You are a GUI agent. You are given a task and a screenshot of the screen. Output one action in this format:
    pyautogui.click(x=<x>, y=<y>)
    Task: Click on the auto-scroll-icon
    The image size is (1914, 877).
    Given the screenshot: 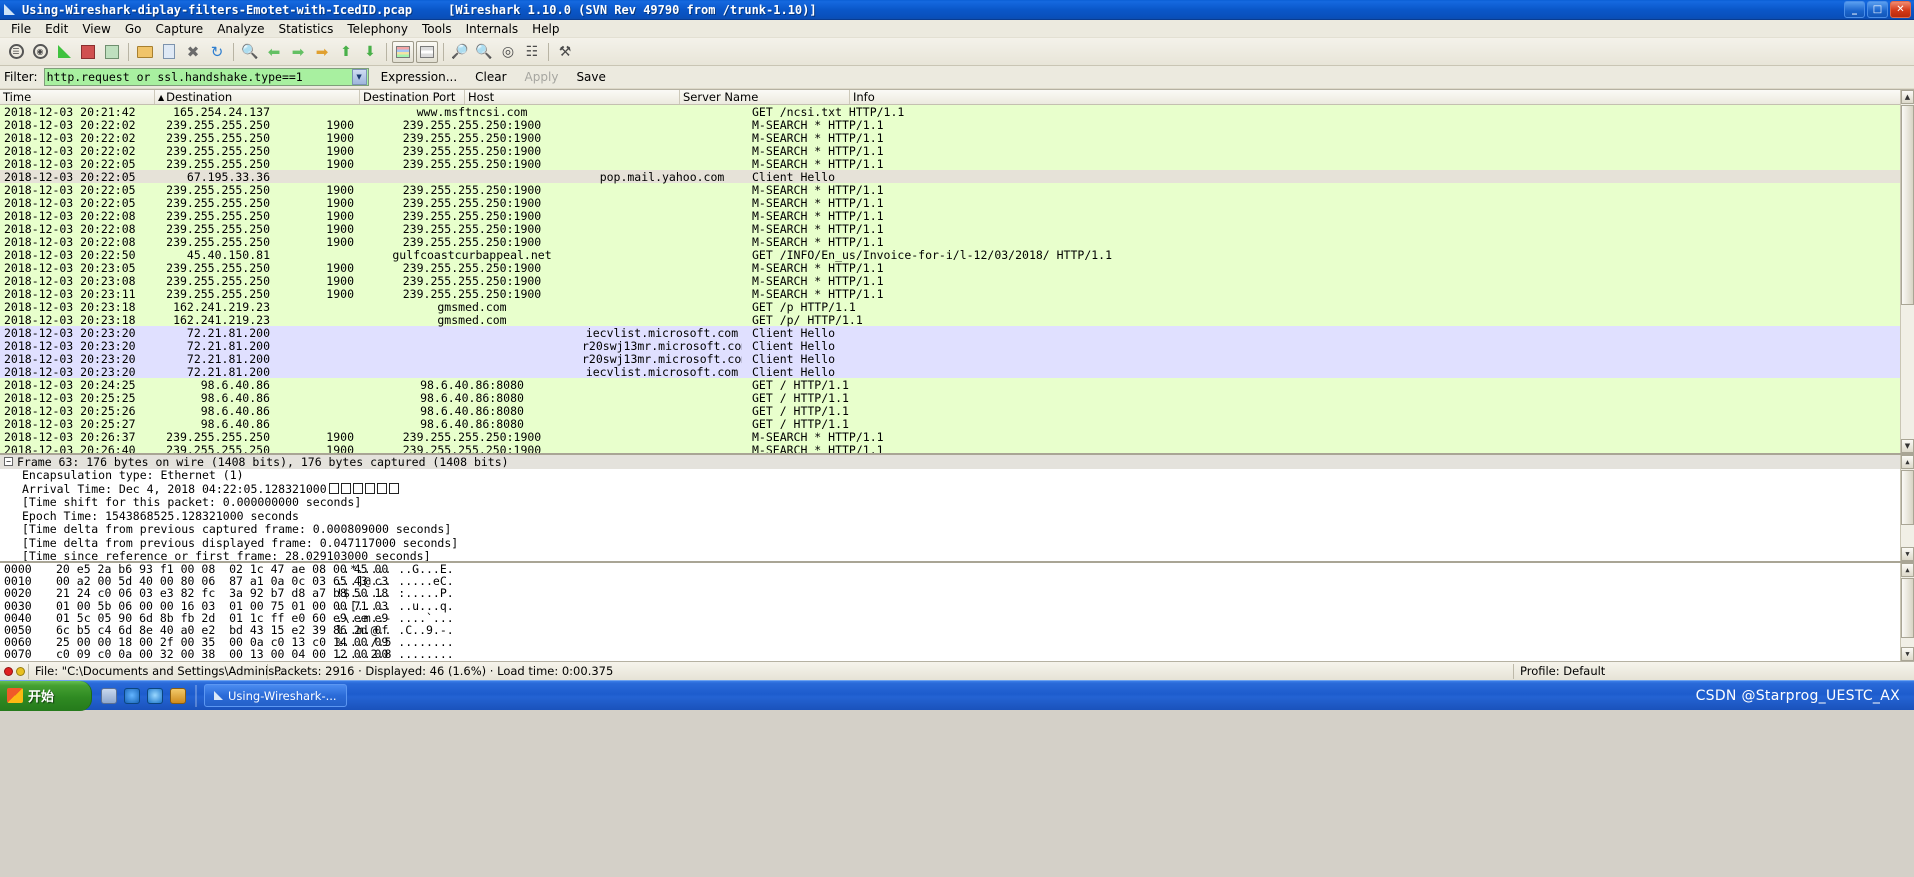 What is the action you would take?
    pyautogui.click(x=427, y=51)
    